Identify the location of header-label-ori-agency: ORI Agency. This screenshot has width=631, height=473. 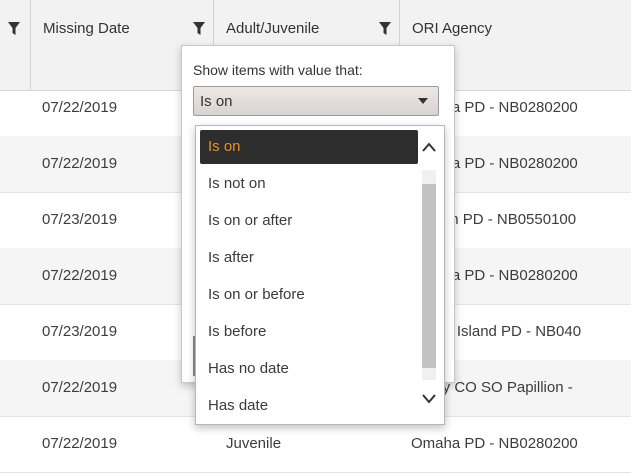
(452, 28).